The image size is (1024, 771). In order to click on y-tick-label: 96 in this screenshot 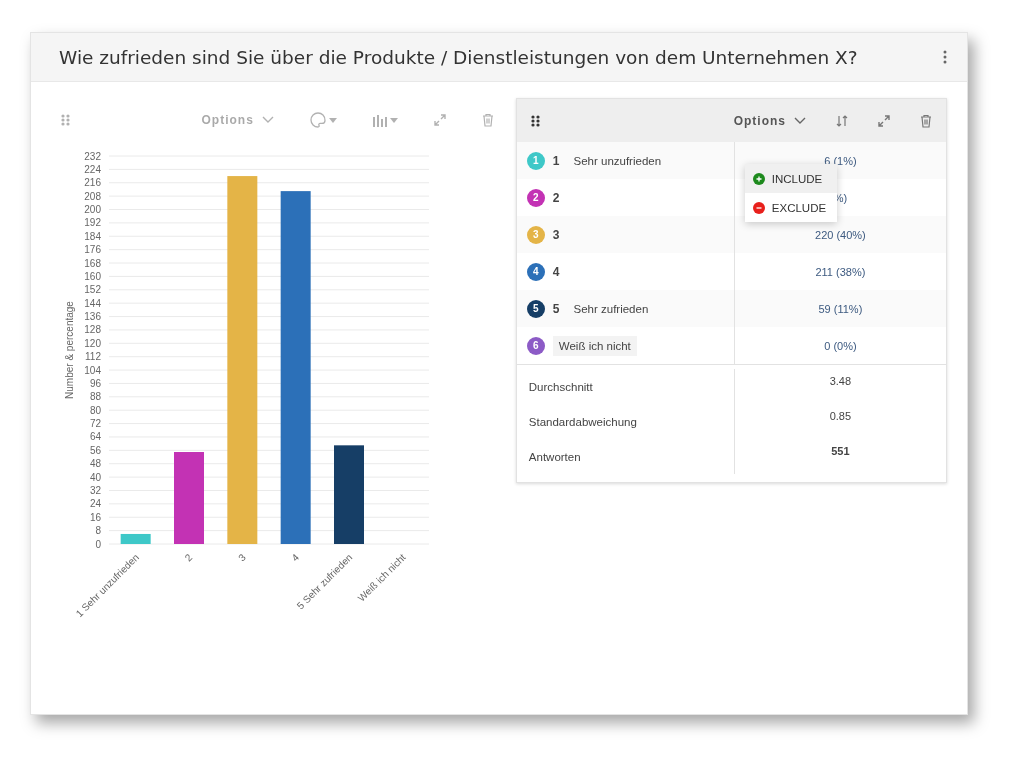, I will do `click(95, 383)`.